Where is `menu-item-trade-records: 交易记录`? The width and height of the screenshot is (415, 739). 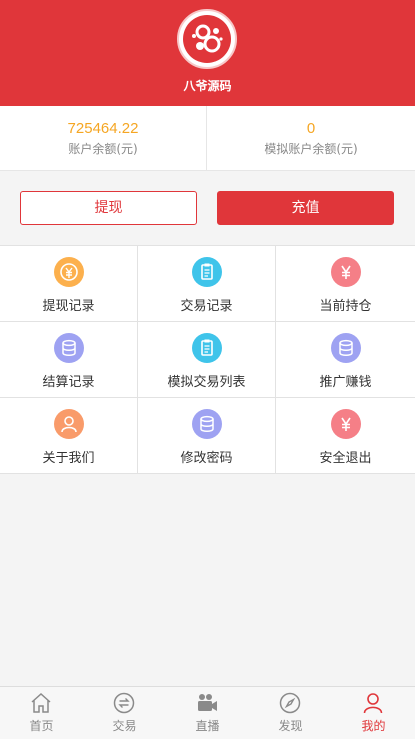
menu-item-trade-records: 交易记录 is located at coordinates (207, 283).